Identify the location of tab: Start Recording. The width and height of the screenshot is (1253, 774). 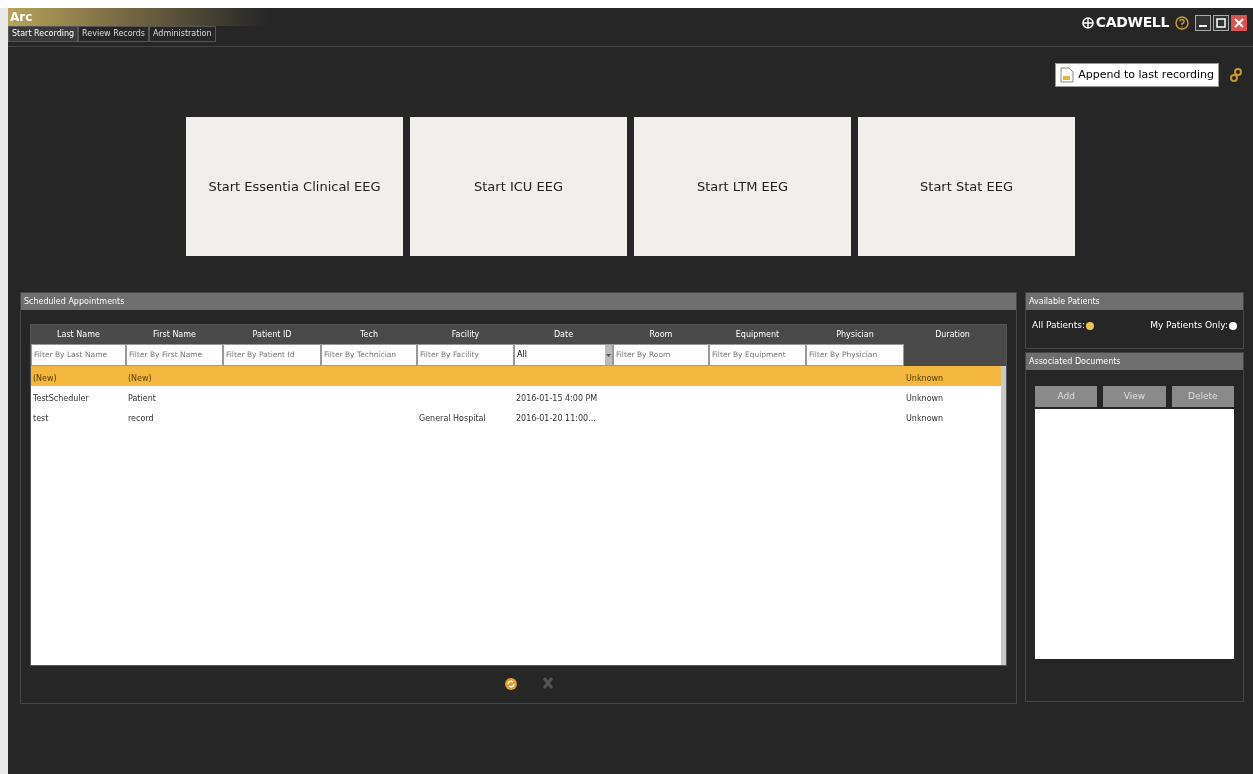
(43, 34).